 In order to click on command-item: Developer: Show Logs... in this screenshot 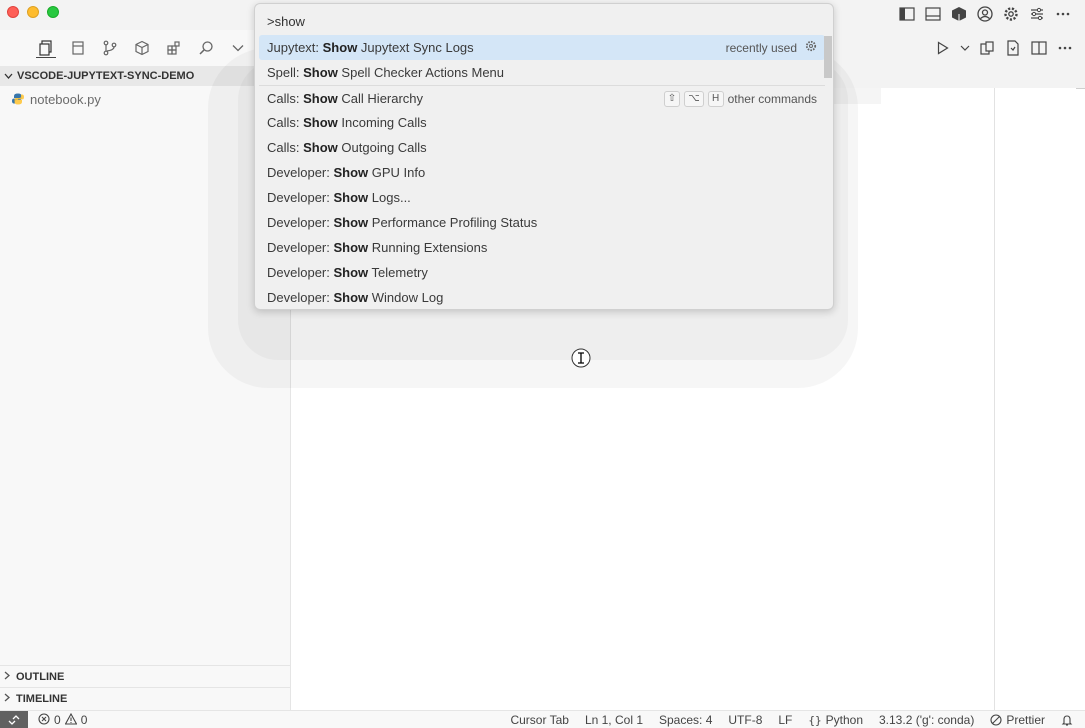, I will do `click(542, 197)`.